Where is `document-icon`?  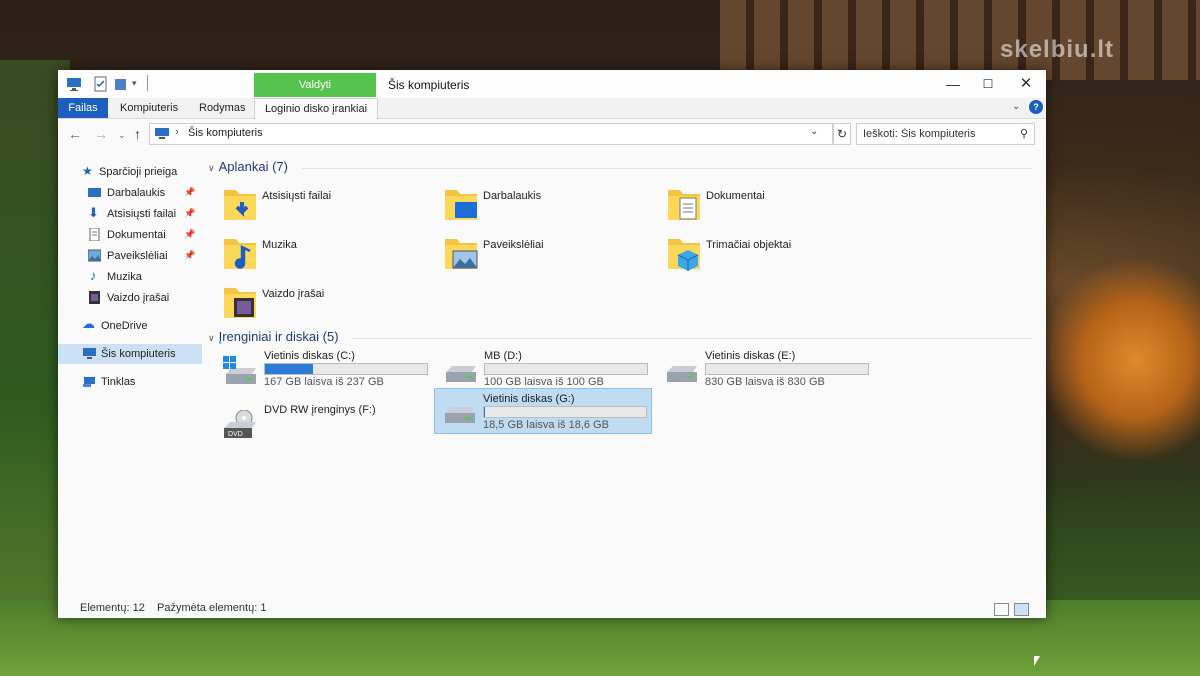
document-icon is located at coordinates (94, 234).